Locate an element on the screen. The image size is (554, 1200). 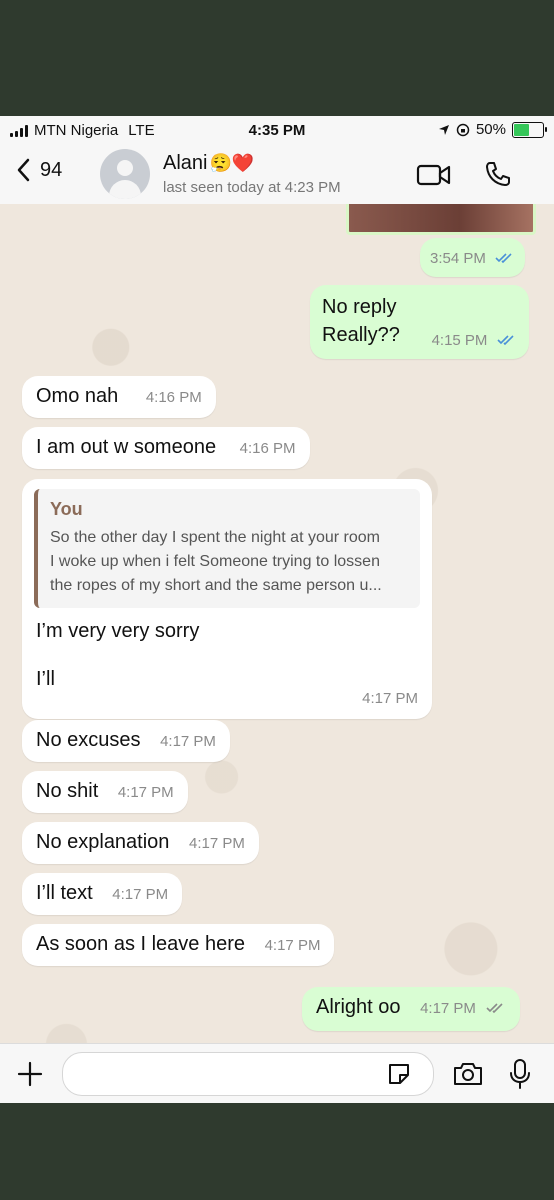
microphone-icon is located at coordinates (520, 1074).